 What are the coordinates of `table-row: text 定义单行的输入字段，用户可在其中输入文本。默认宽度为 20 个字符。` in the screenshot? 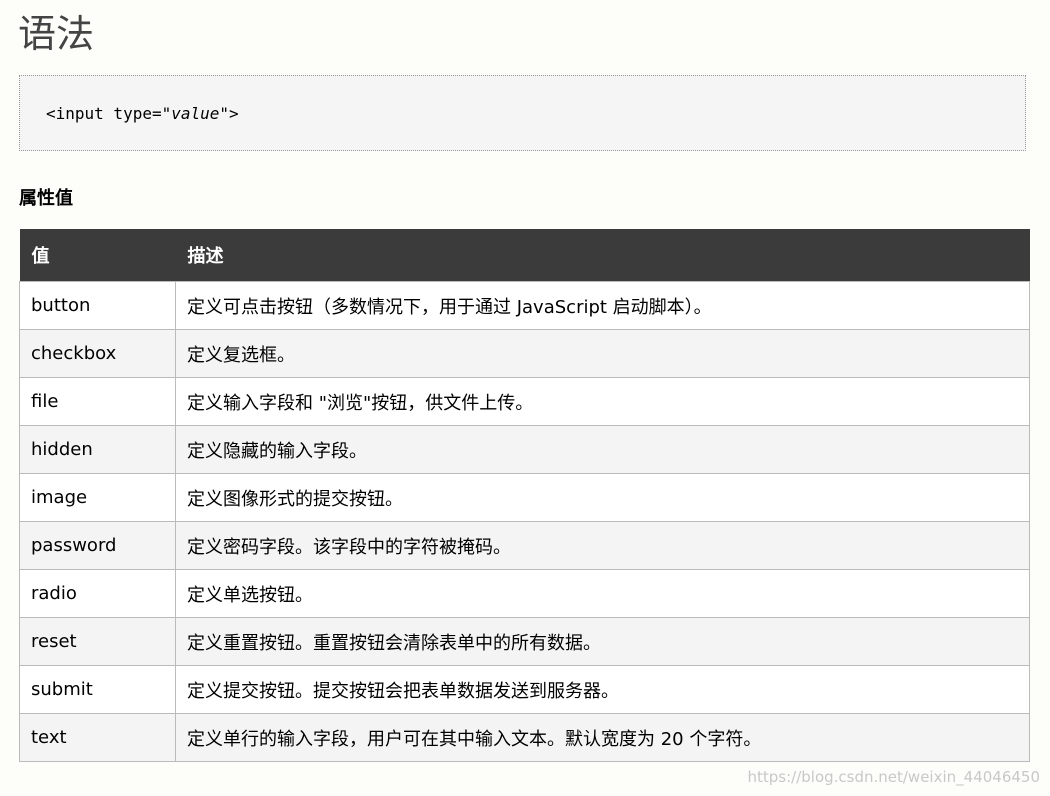 It's located at (524, 737).